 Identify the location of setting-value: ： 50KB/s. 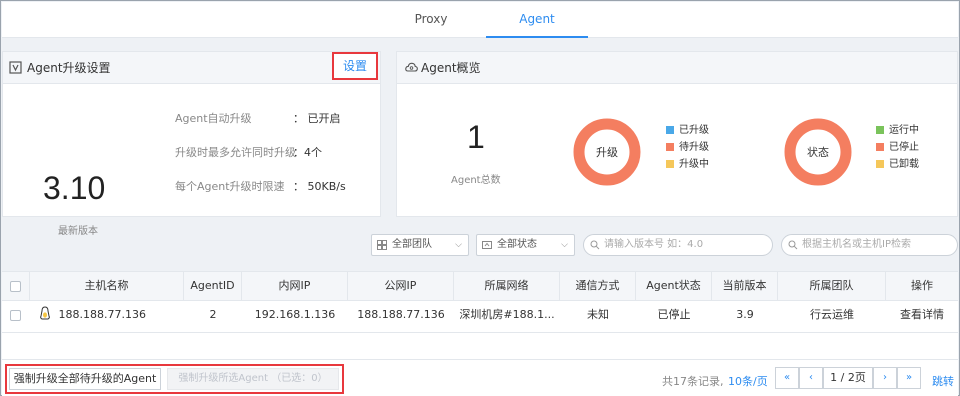
(319, 186).